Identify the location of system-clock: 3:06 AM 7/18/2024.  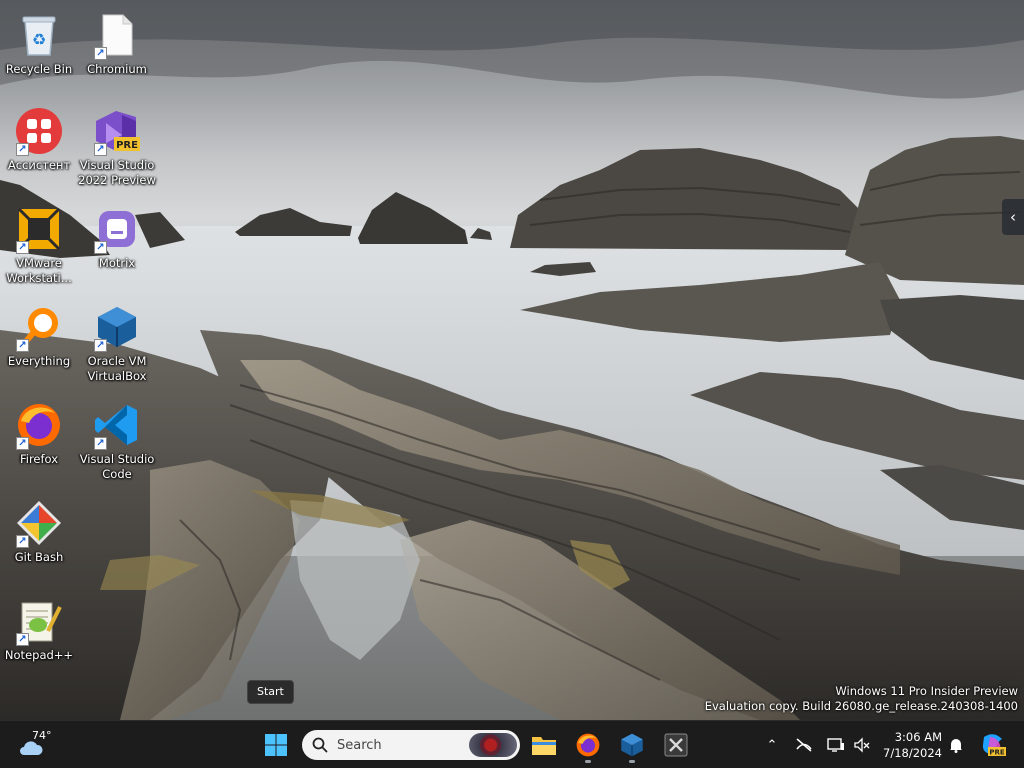
(910, 745).